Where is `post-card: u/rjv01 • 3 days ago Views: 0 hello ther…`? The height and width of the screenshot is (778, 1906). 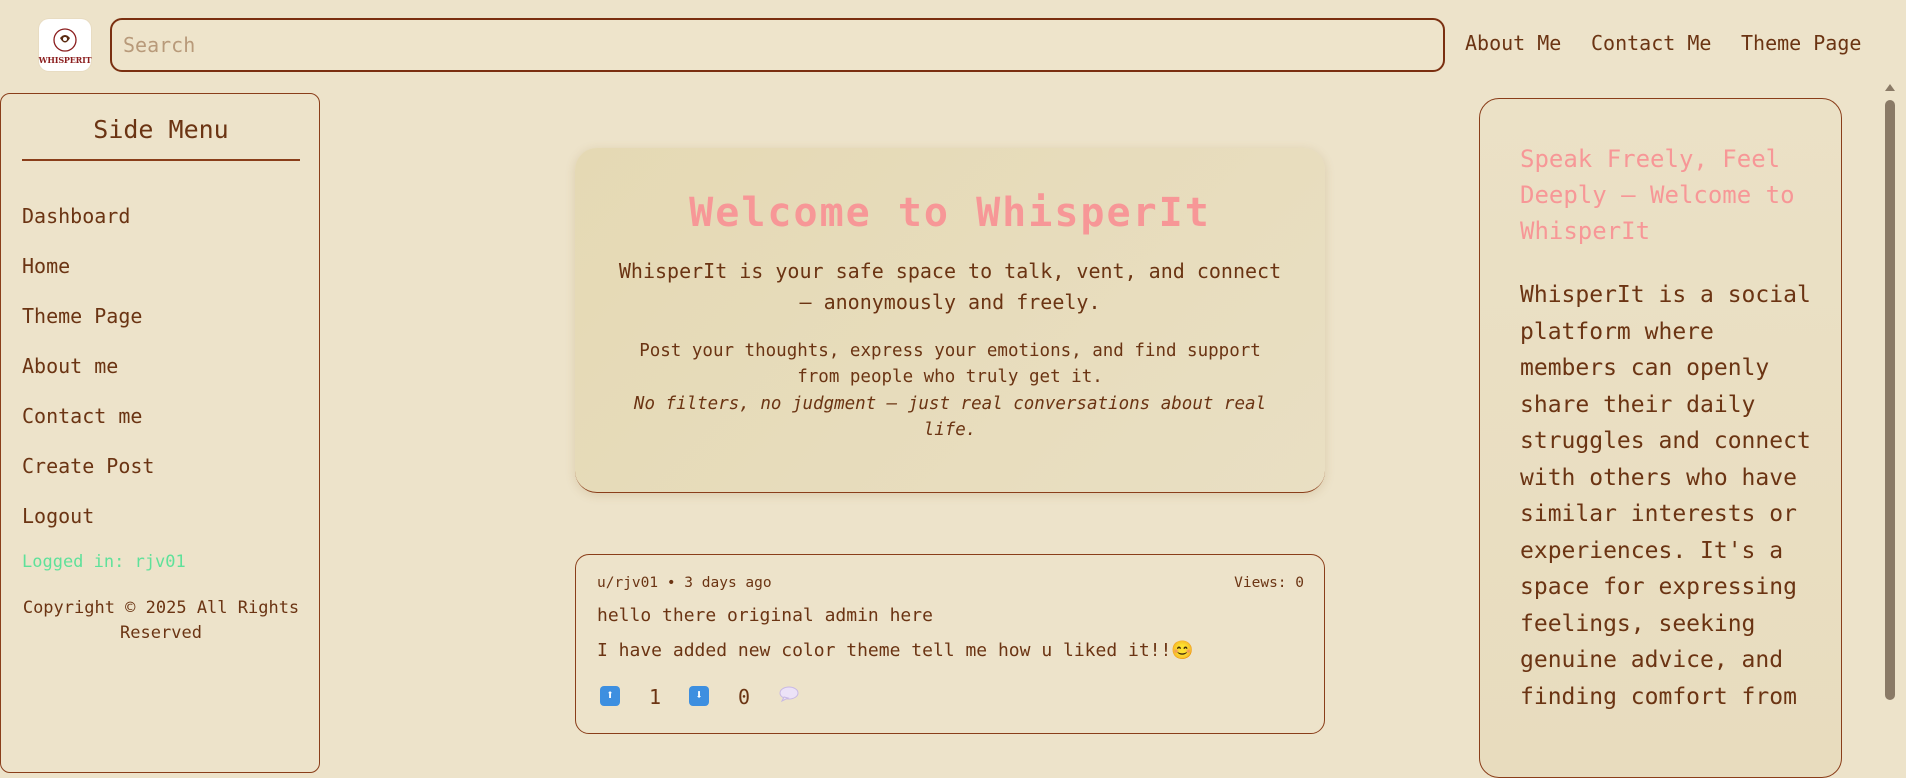 post-card: u/rjv01 • 3 days ago Views: 0 hello ther… is located at coordinates (950, 644).